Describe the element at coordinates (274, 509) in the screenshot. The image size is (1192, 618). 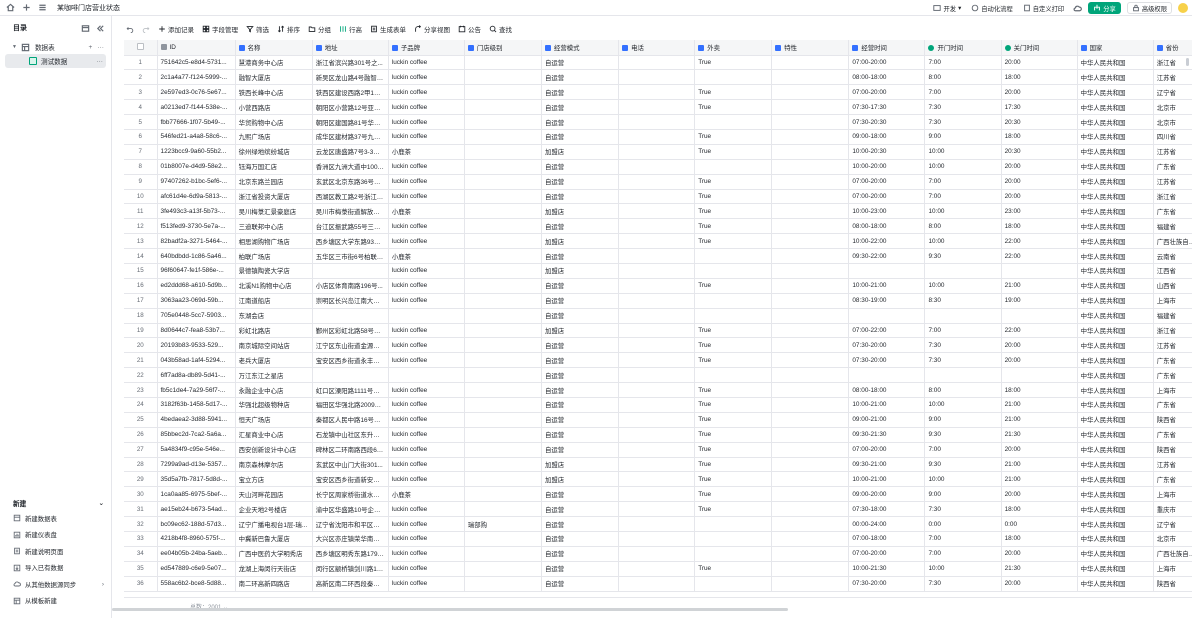
I see `table-cell: 企业天地2号楼店` at that location.